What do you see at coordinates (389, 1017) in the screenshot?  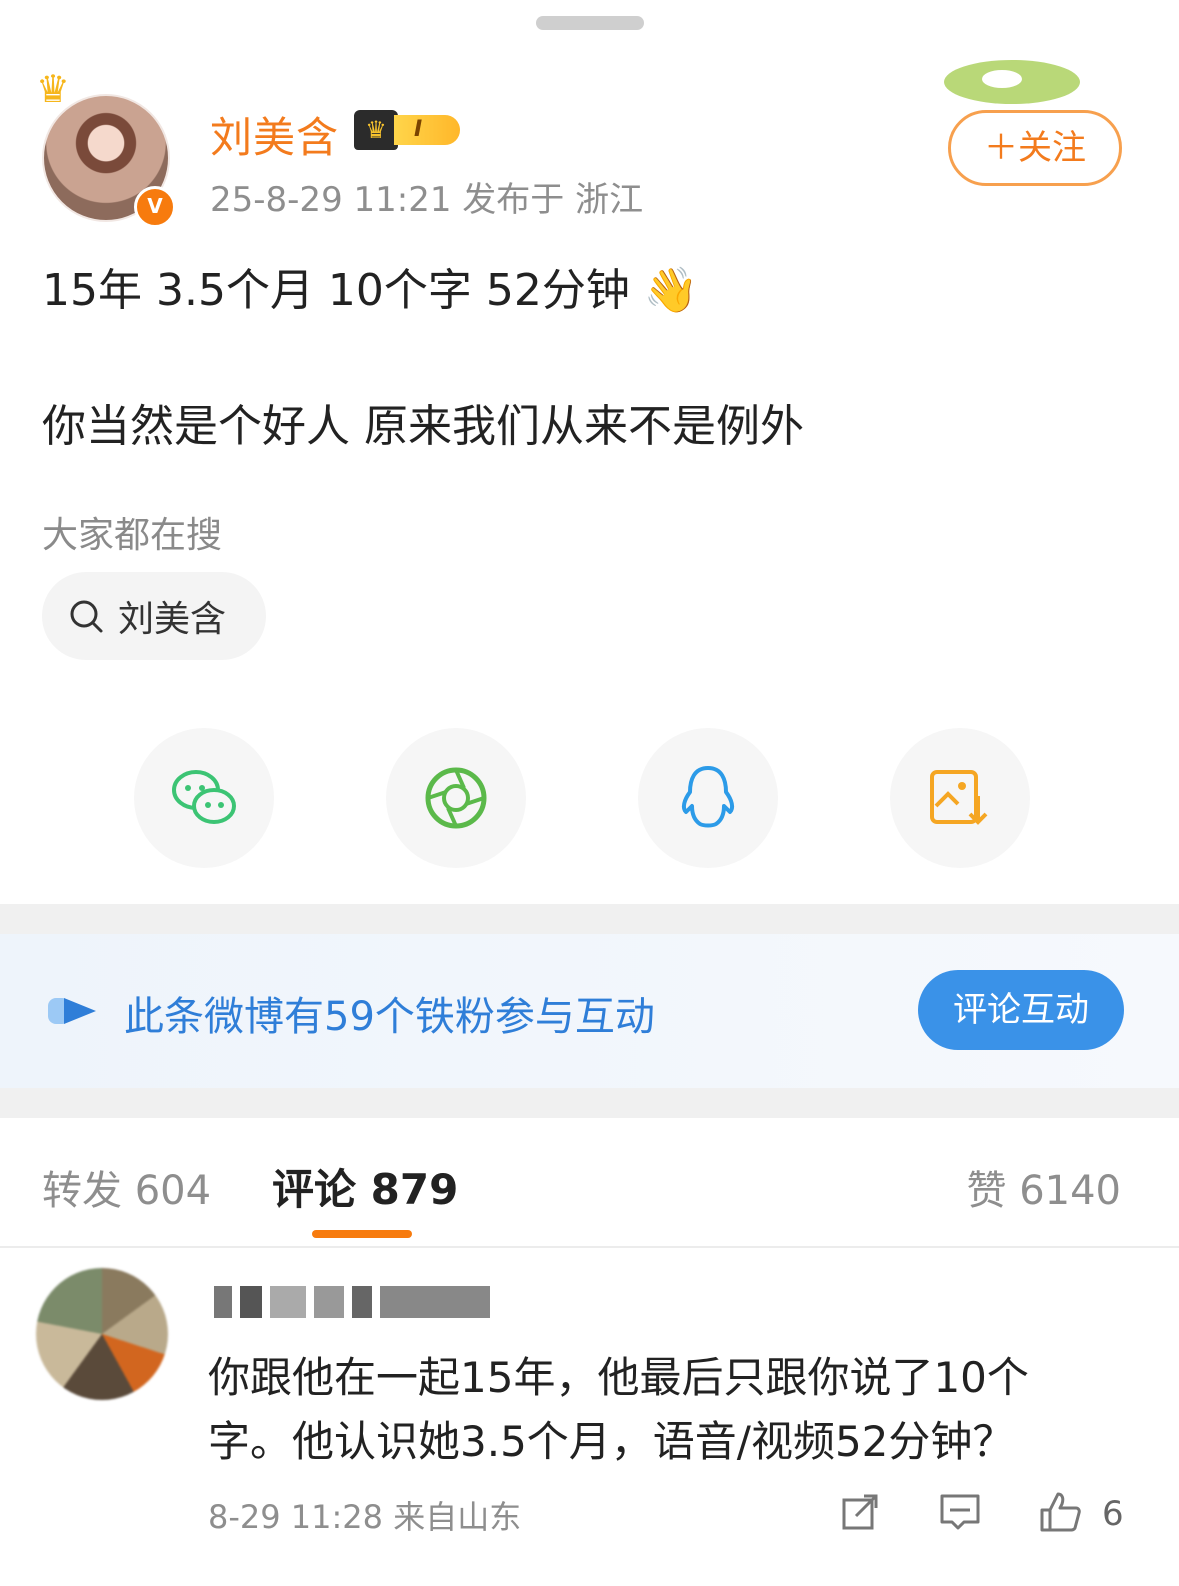 I see `fan-banner-text: 此条微博有59个铁粉参与互动` at bounding box center [389, 1017].